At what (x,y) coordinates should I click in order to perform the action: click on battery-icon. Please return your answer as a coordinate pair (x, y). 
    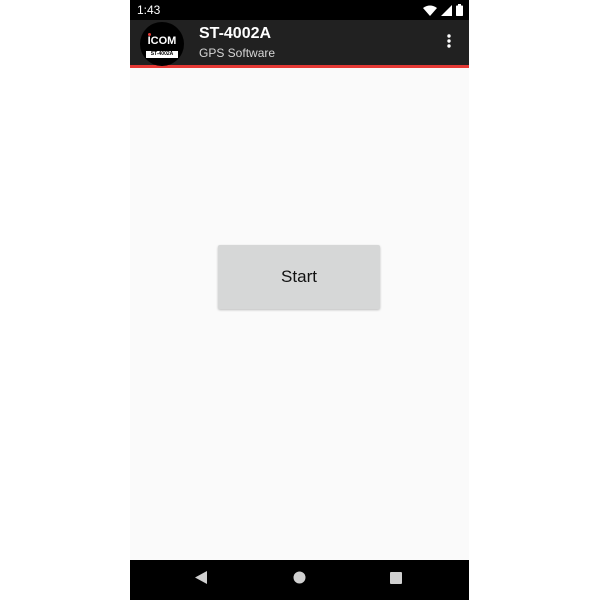
    Looking at the image, I should click on (459, 10).